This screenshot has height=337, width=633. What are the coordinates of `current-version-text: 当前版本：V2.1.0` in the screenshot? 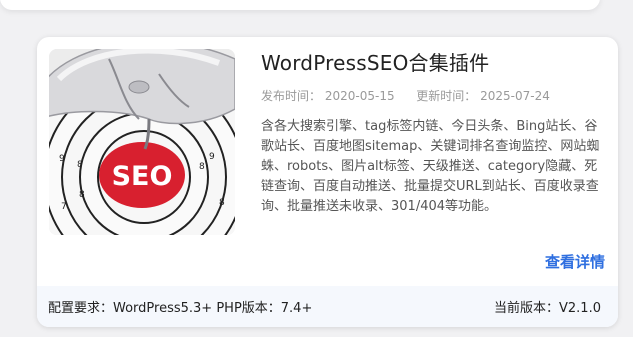 It's located at (547, 308).